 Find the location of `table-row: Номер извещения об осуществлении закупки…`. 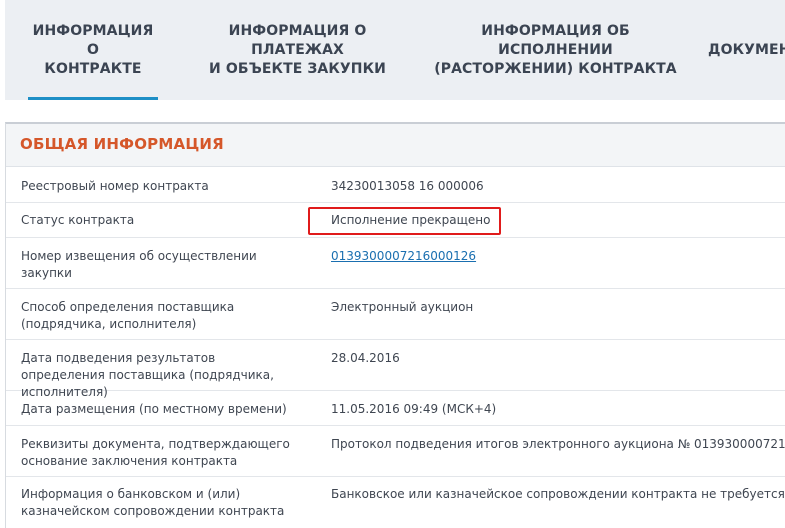

table-row: Номер извещения об осуществлении закупки… is located at coordinates (395, 263).